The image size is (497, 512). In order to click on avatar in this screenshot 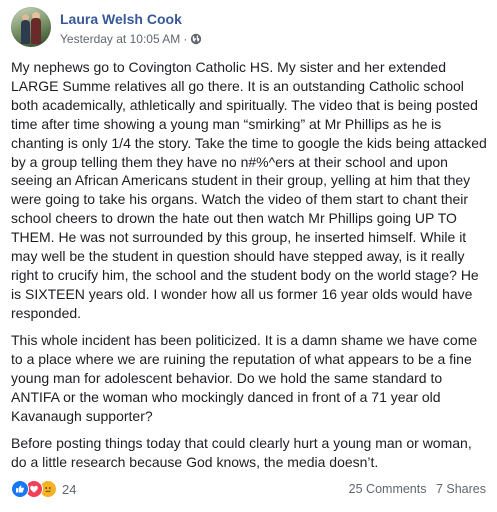, I will do `click(31, 27)`.